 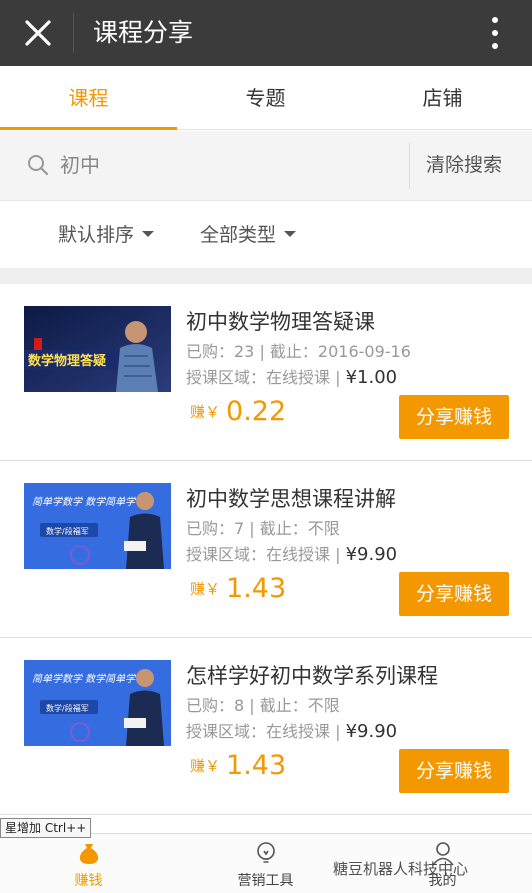 I want to click on course-thumbnail: 数学物理答疑, so click(x=97, y=349).